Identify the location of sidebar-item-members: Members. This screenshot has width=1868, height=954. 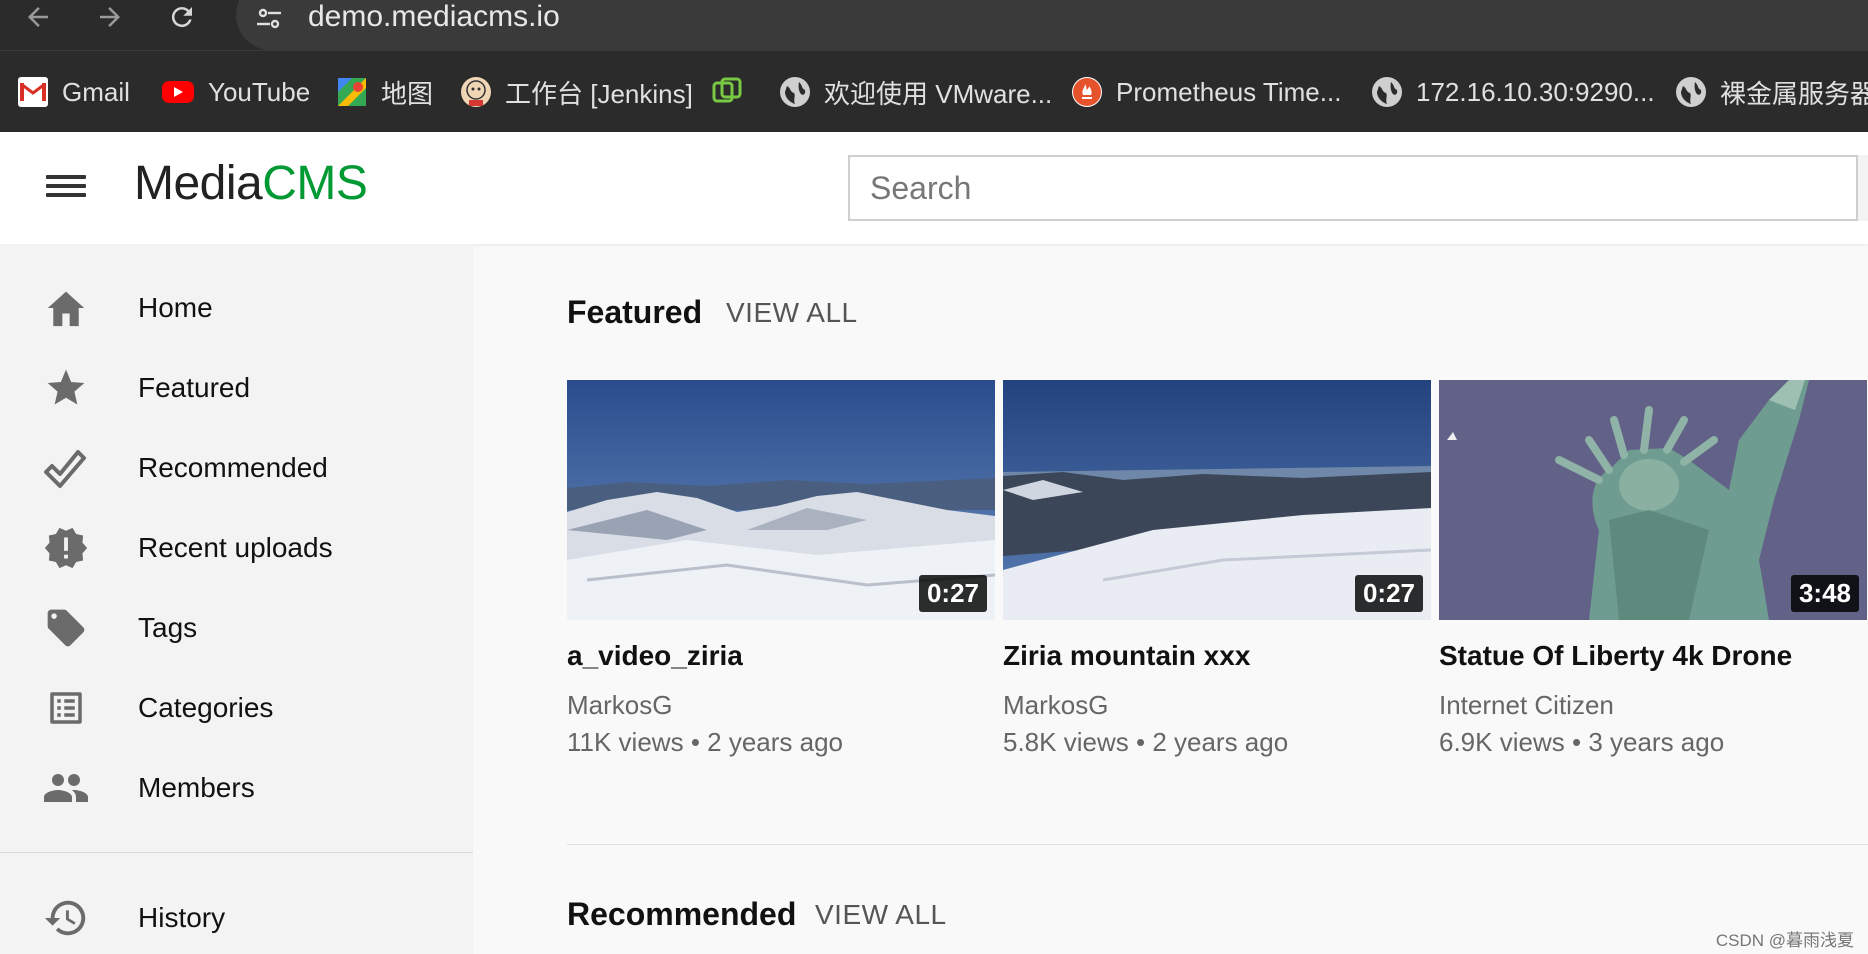
(236, 788).